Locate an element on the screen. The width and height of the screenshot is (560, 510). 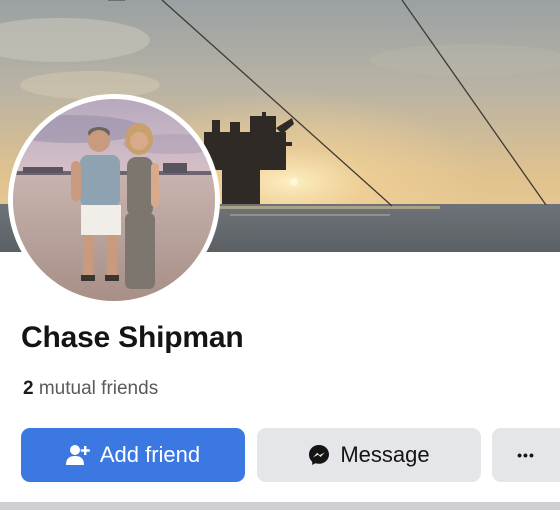
messenger-icon is located at coordinates (319, 455).